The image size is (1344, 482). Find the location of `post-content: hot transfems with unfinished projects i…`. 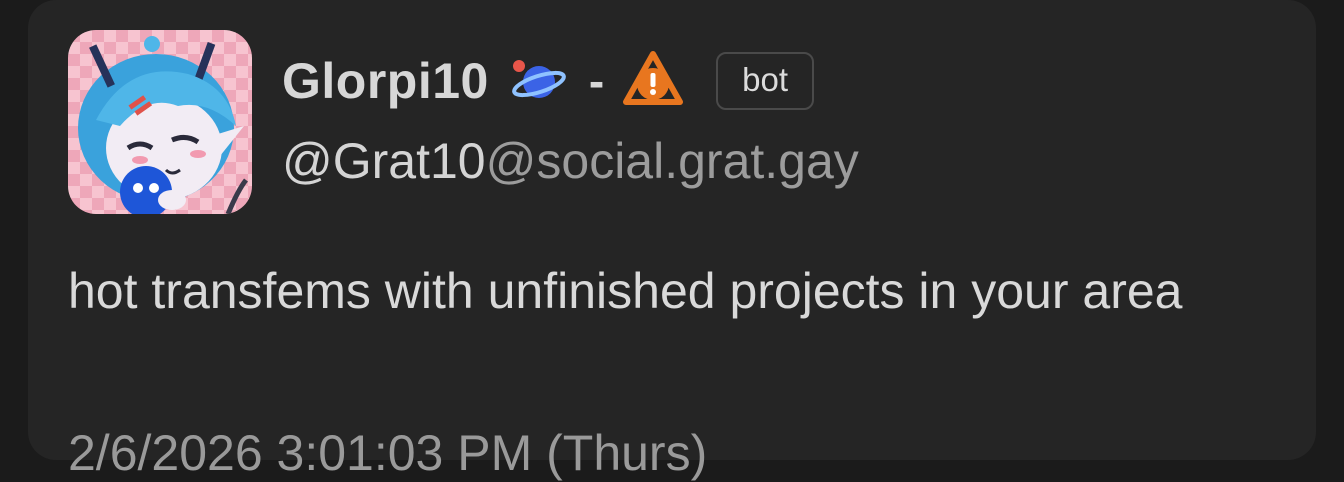

post-content: hot transfems with unfinished projects i… is located at coordinates (625, 291).